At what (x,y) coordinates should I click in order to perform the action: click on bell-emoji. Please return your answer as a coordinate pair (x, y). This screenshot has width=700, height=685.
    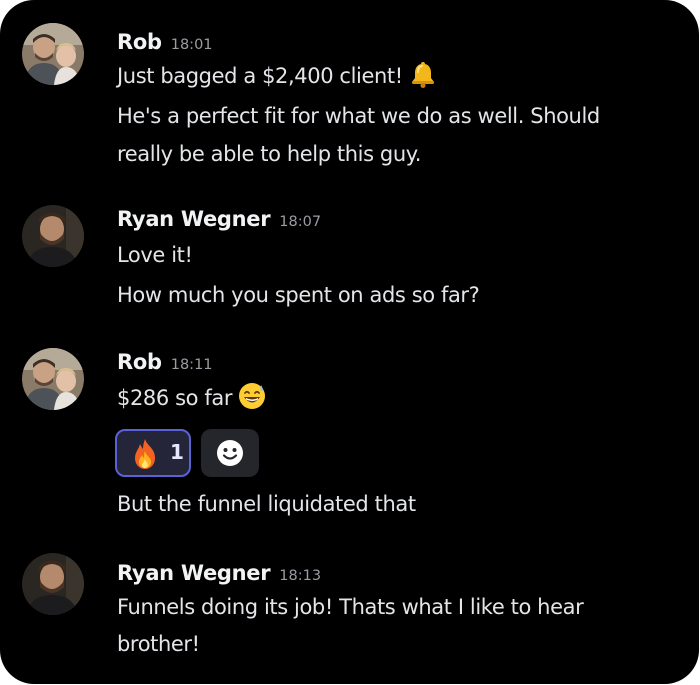
    Looking at the image, I should click on (423, 79).